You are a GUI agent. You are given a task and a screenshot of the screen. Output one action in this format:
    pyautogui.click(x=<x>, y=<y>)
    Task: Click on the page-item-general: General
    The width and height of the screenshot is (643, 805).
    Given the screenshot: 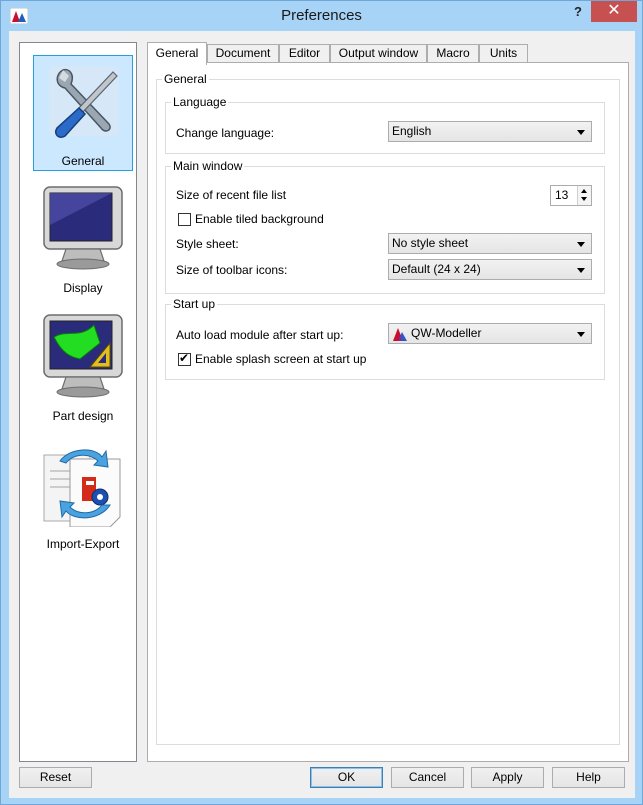 What is the action you would take?
    pyautogui.click(x=83, y=113)
    